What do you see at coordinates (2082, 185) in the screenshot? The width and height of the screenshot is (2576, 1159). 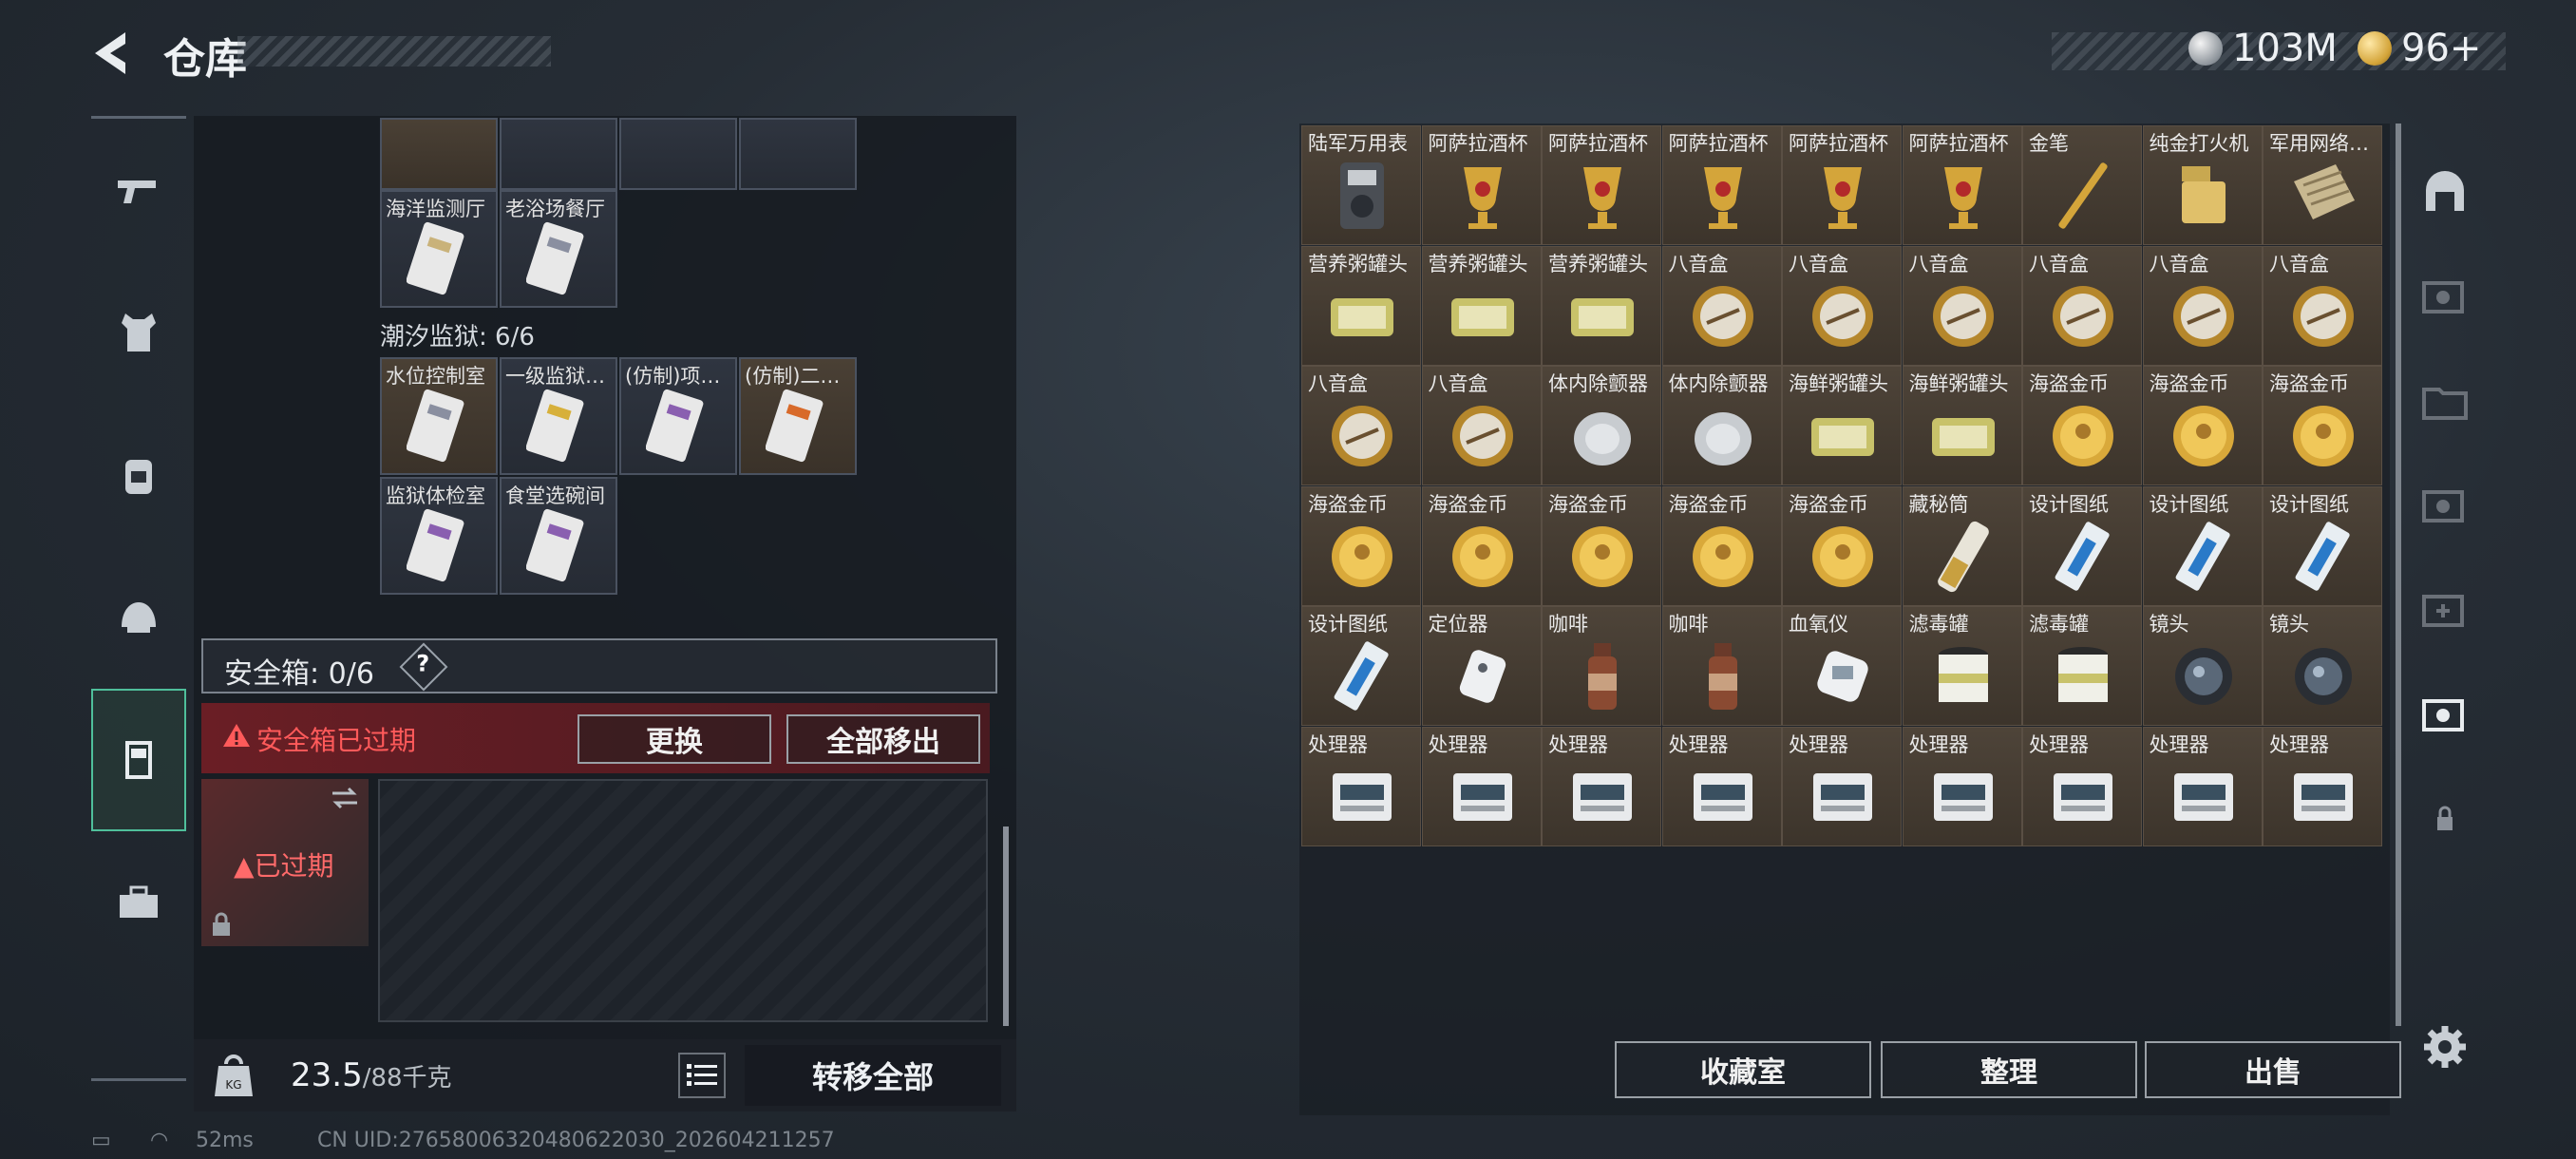 I see `inventory-item: 金笔` at bounding box center [2082, 185].